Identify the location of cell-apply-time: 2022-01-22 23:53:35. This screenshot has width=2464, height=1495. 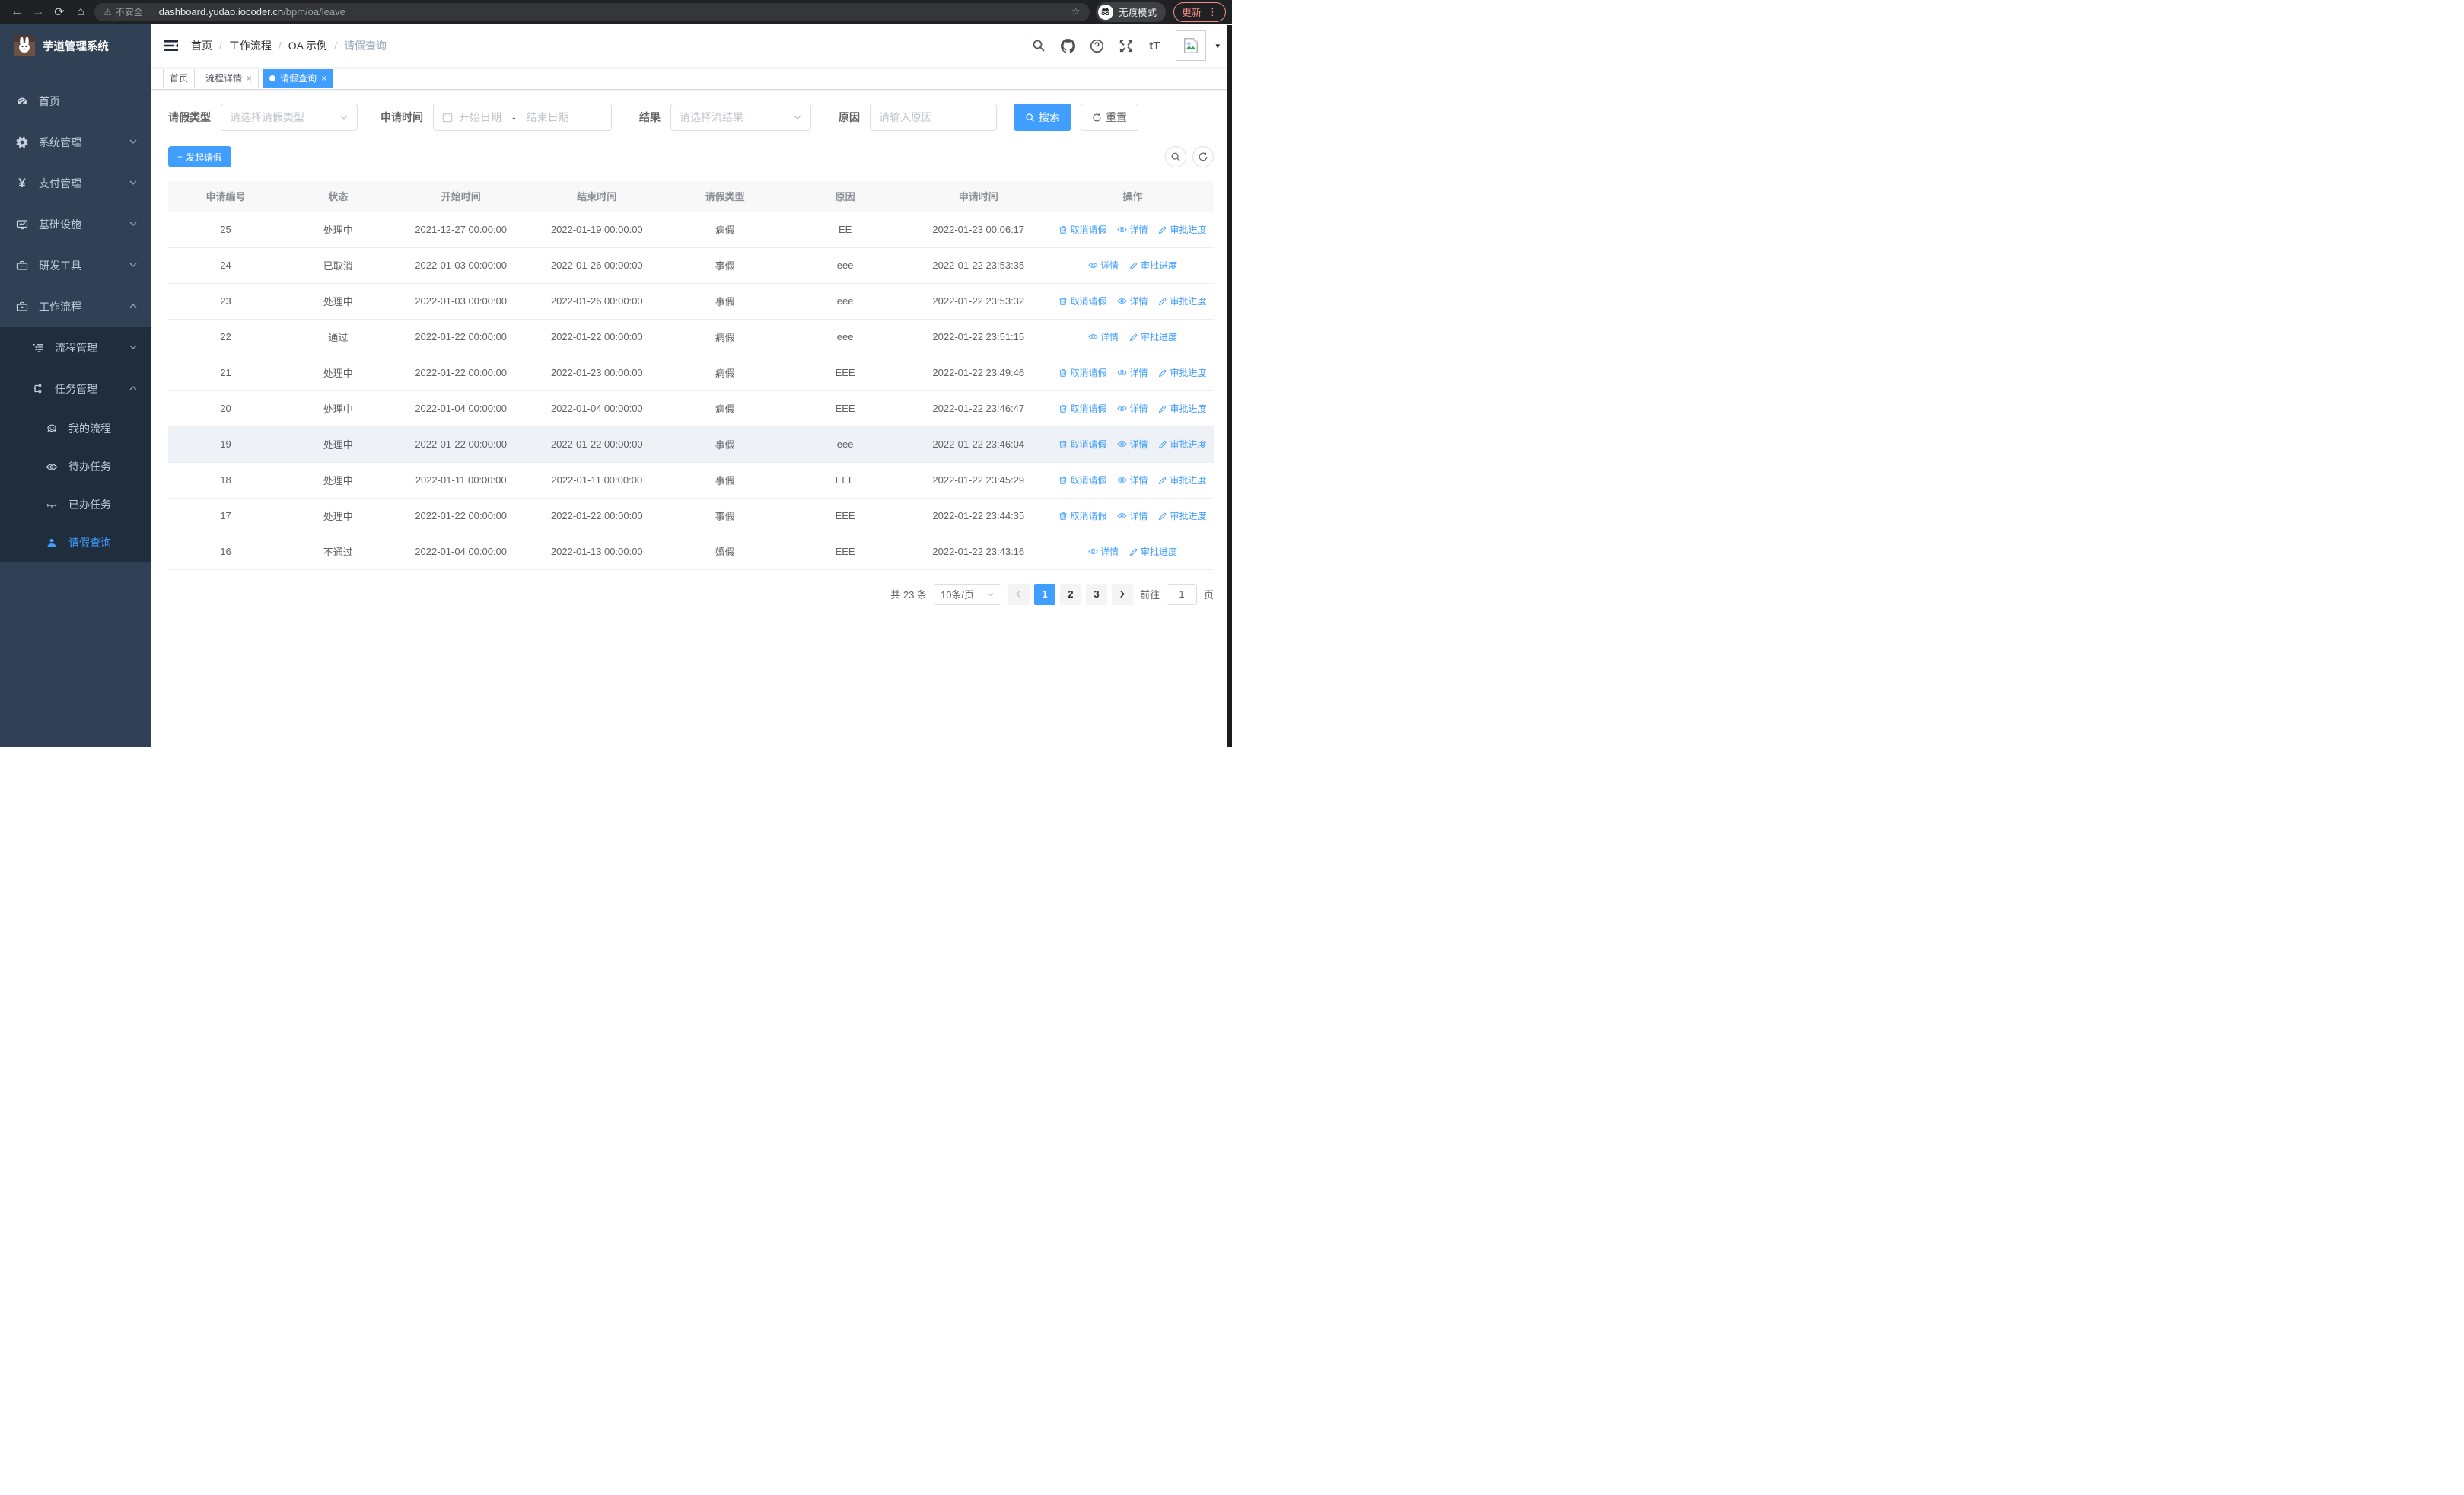
(978, 266).